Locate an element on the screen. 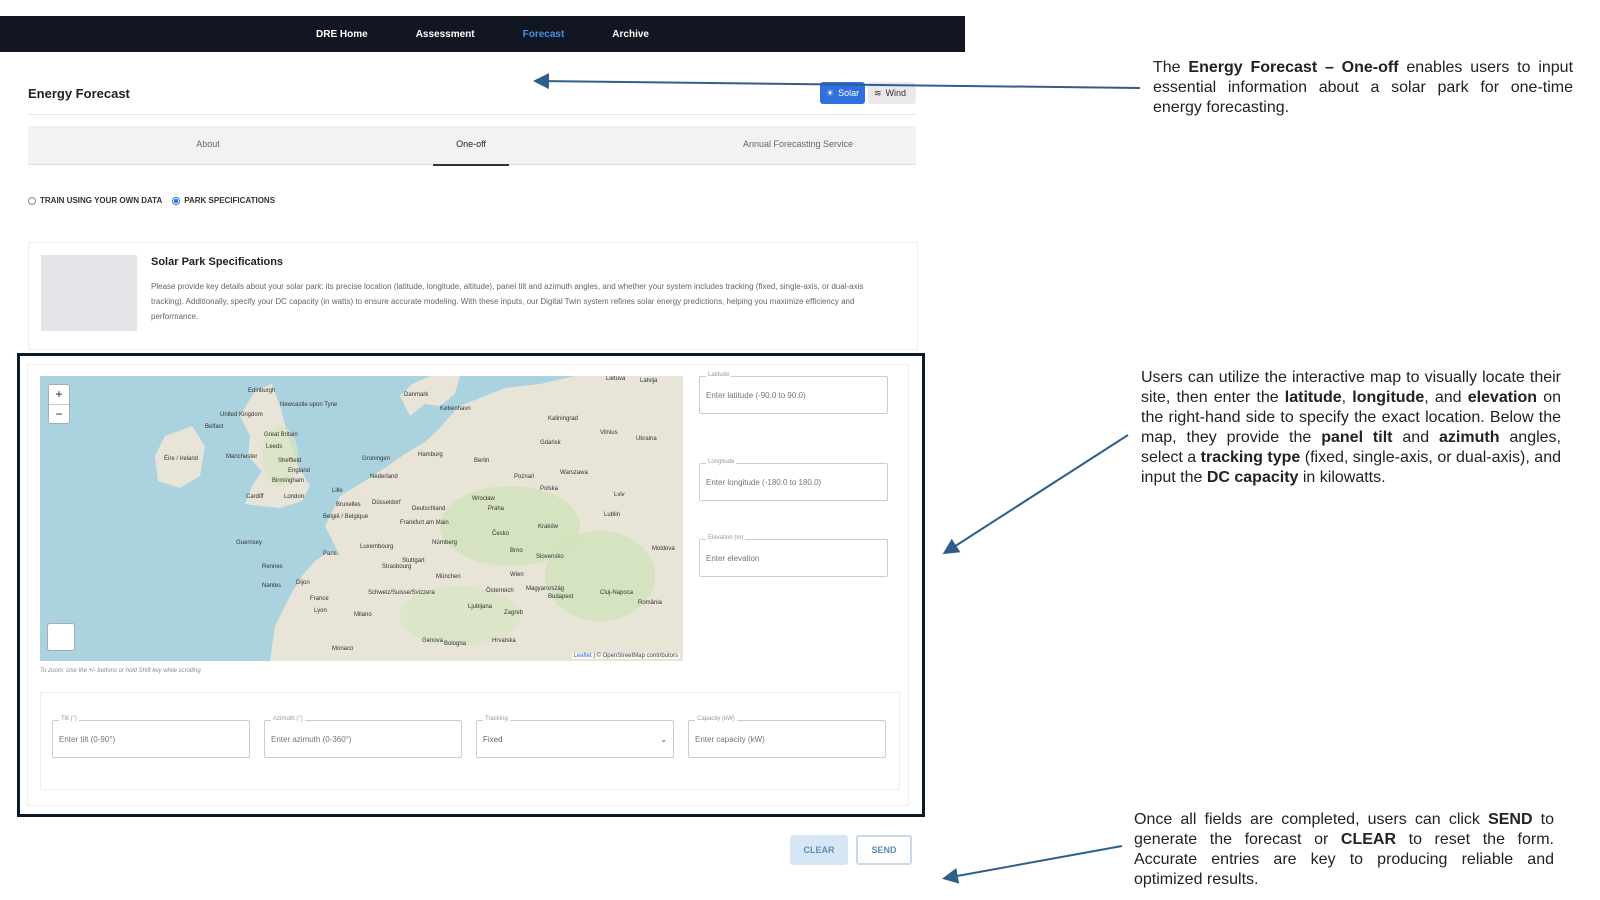 The height and width of the screenshot is (900, 1600). spec-title: Solar Park Specifications is located at coordinates (217, 262).